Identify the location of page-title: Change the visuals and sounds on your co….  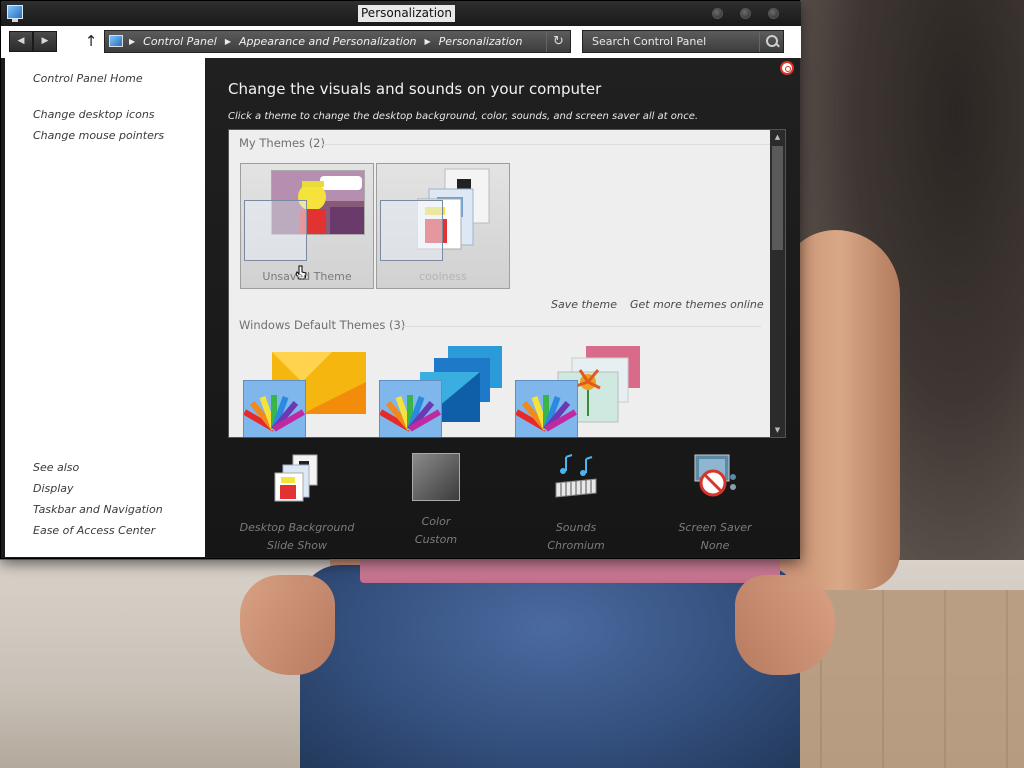
(415, 89).